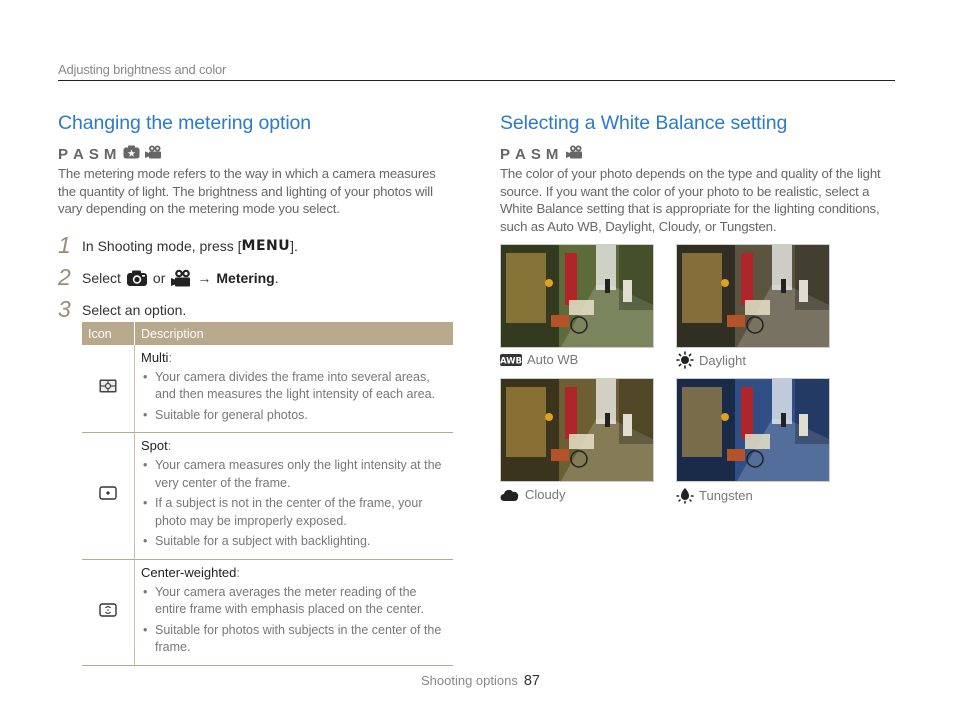  What do you see at coordinates (644, 123) in the screenshot?
I see `white-balance-title: Selecting a White Balance setting` at bounding box center [644, 123].